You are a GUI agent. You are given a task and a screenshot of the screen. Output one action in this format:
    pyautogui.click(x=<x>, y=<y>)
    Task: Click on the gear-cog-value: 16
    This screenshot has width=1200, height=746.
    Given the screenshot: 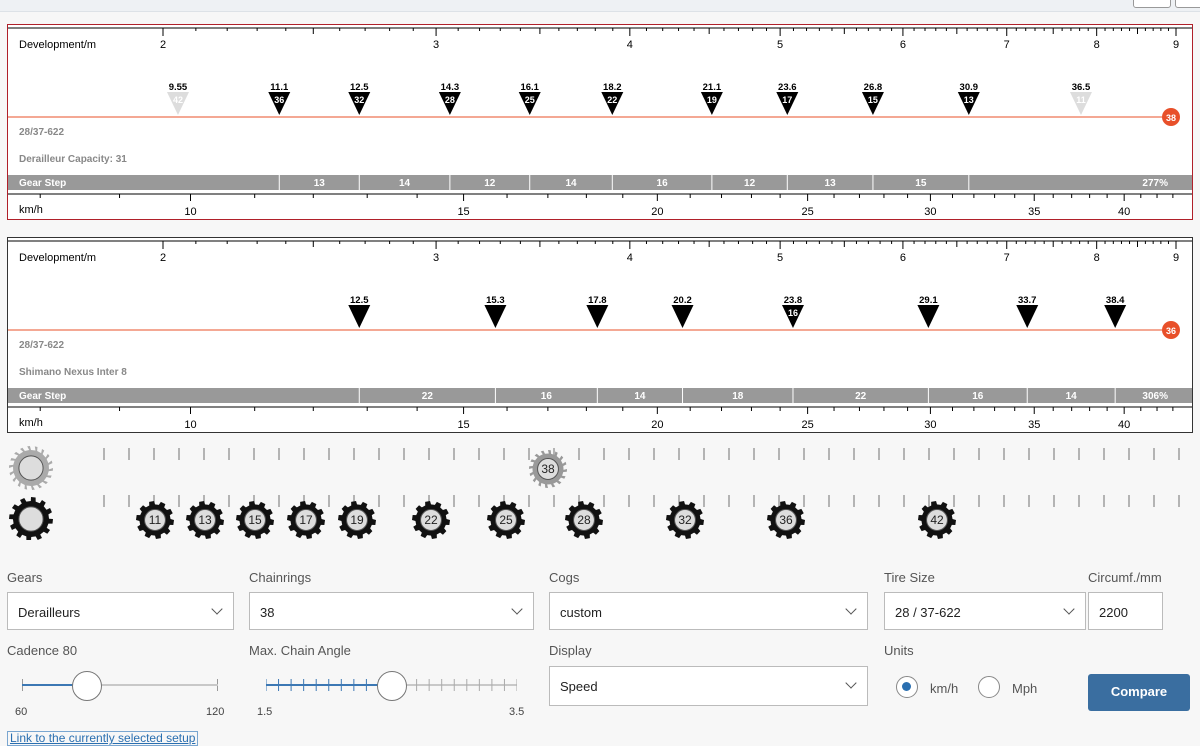 What is the action you would take?
    pyautogui.click(x=793, y=313)
    